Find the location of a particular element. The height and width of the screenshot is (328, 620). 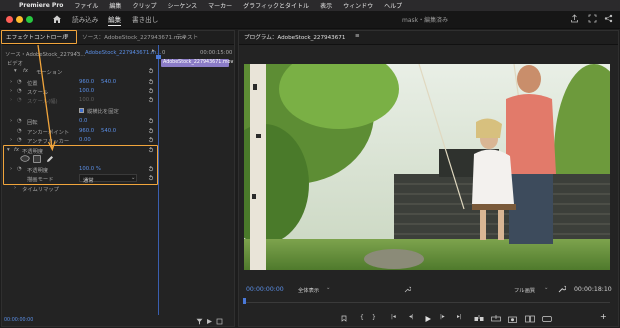

vr-icon is located at coordinates (547, 319).